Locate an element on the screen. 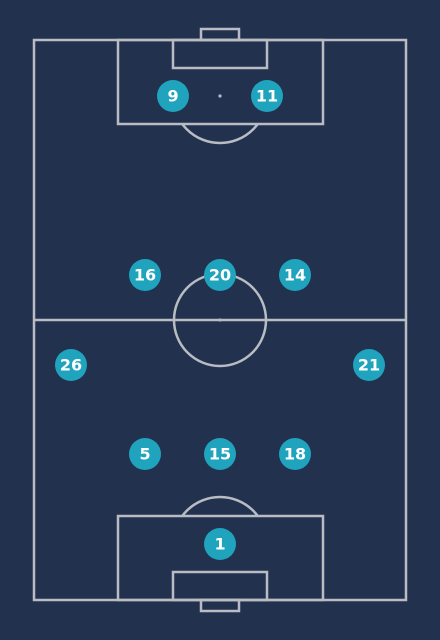 This screenshot has width=440, height=640. player-marker: 5 is located at coordinates (145, 454).